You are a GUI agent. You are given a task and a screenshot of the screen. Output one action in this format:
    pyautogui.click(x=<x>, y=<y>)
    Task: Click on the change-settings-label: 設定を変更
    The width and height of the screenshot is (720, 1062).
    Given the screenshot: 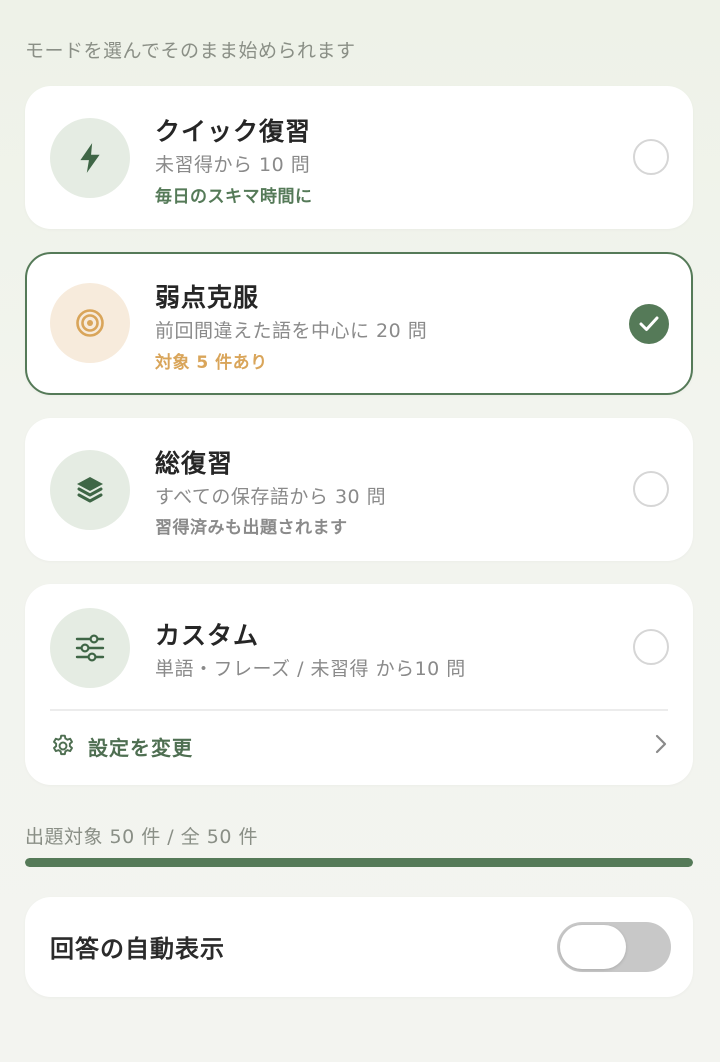 What is the action you would take?
    pyautogui.click(x=140, y=747)
    